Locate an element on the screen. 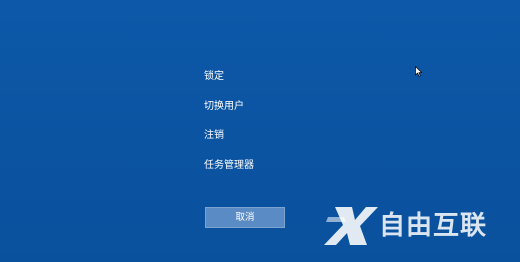  task-manager-option: 任务管理器 is located at coordinates (229, 174).